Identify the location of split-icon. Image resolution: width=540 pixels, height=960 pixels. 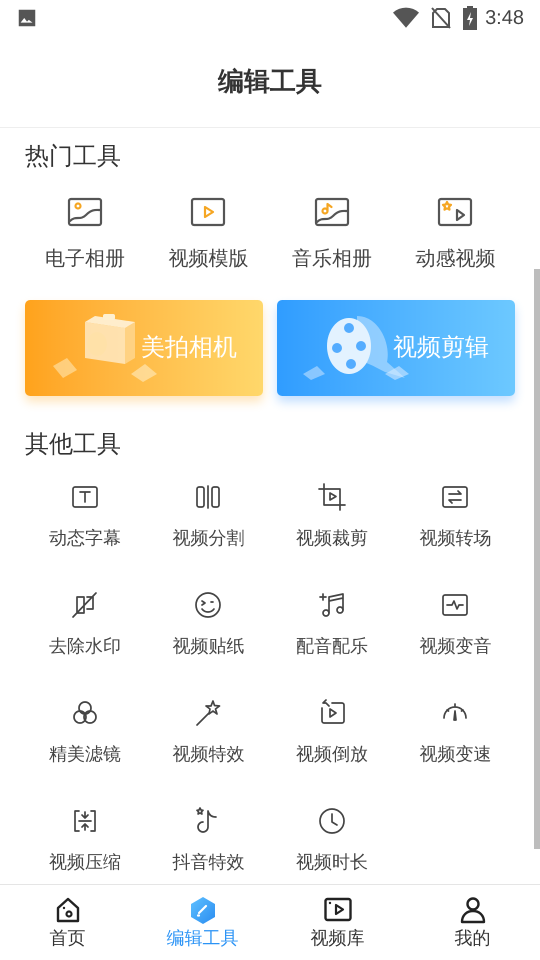
(208, 497).